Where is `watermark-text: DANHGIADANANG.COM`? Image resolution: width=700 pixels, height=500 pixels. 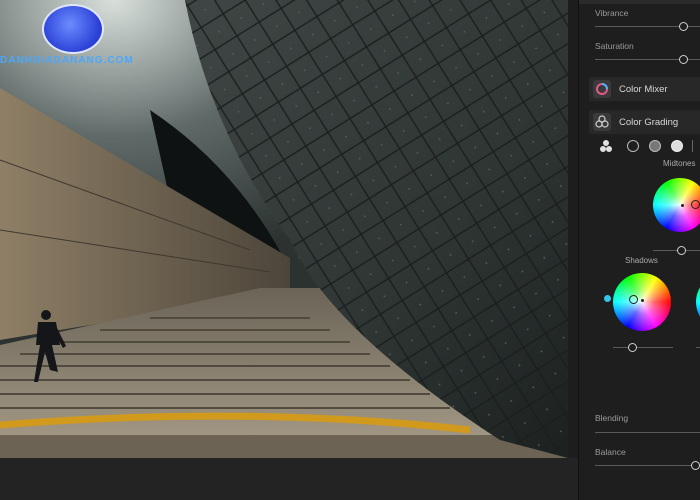 watermark-text: DANHGIADANANG.COM is located at coordinates (67, 60).